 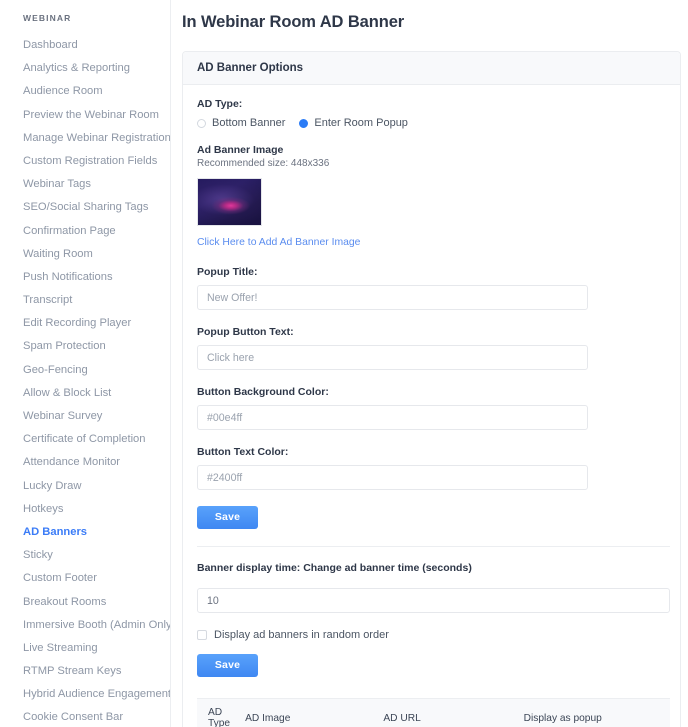 What do you see at coordinates (85, 207) in the screenshot?
I see `sidebar-item-seo-social-sharing-tags: SEO/Social Sharing Tags` at bounding box center [85, 207].